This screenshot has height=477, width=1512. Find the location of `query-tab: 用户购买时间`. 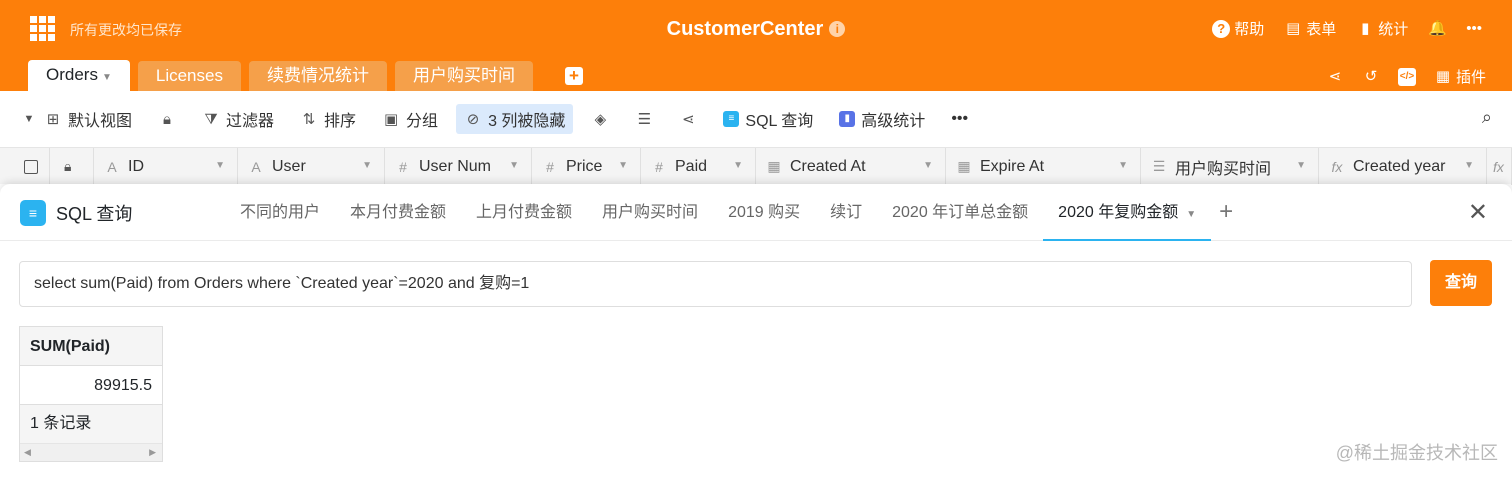

query-tab: 用户购买时间 is located at coordinates (650, 212).